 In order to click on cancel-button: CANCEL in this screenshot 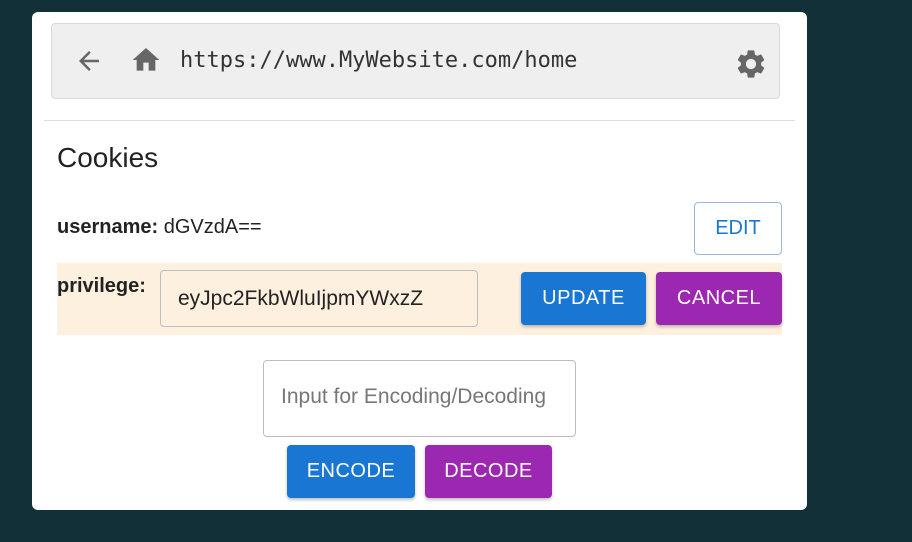, I will do `click(719, 298)`.